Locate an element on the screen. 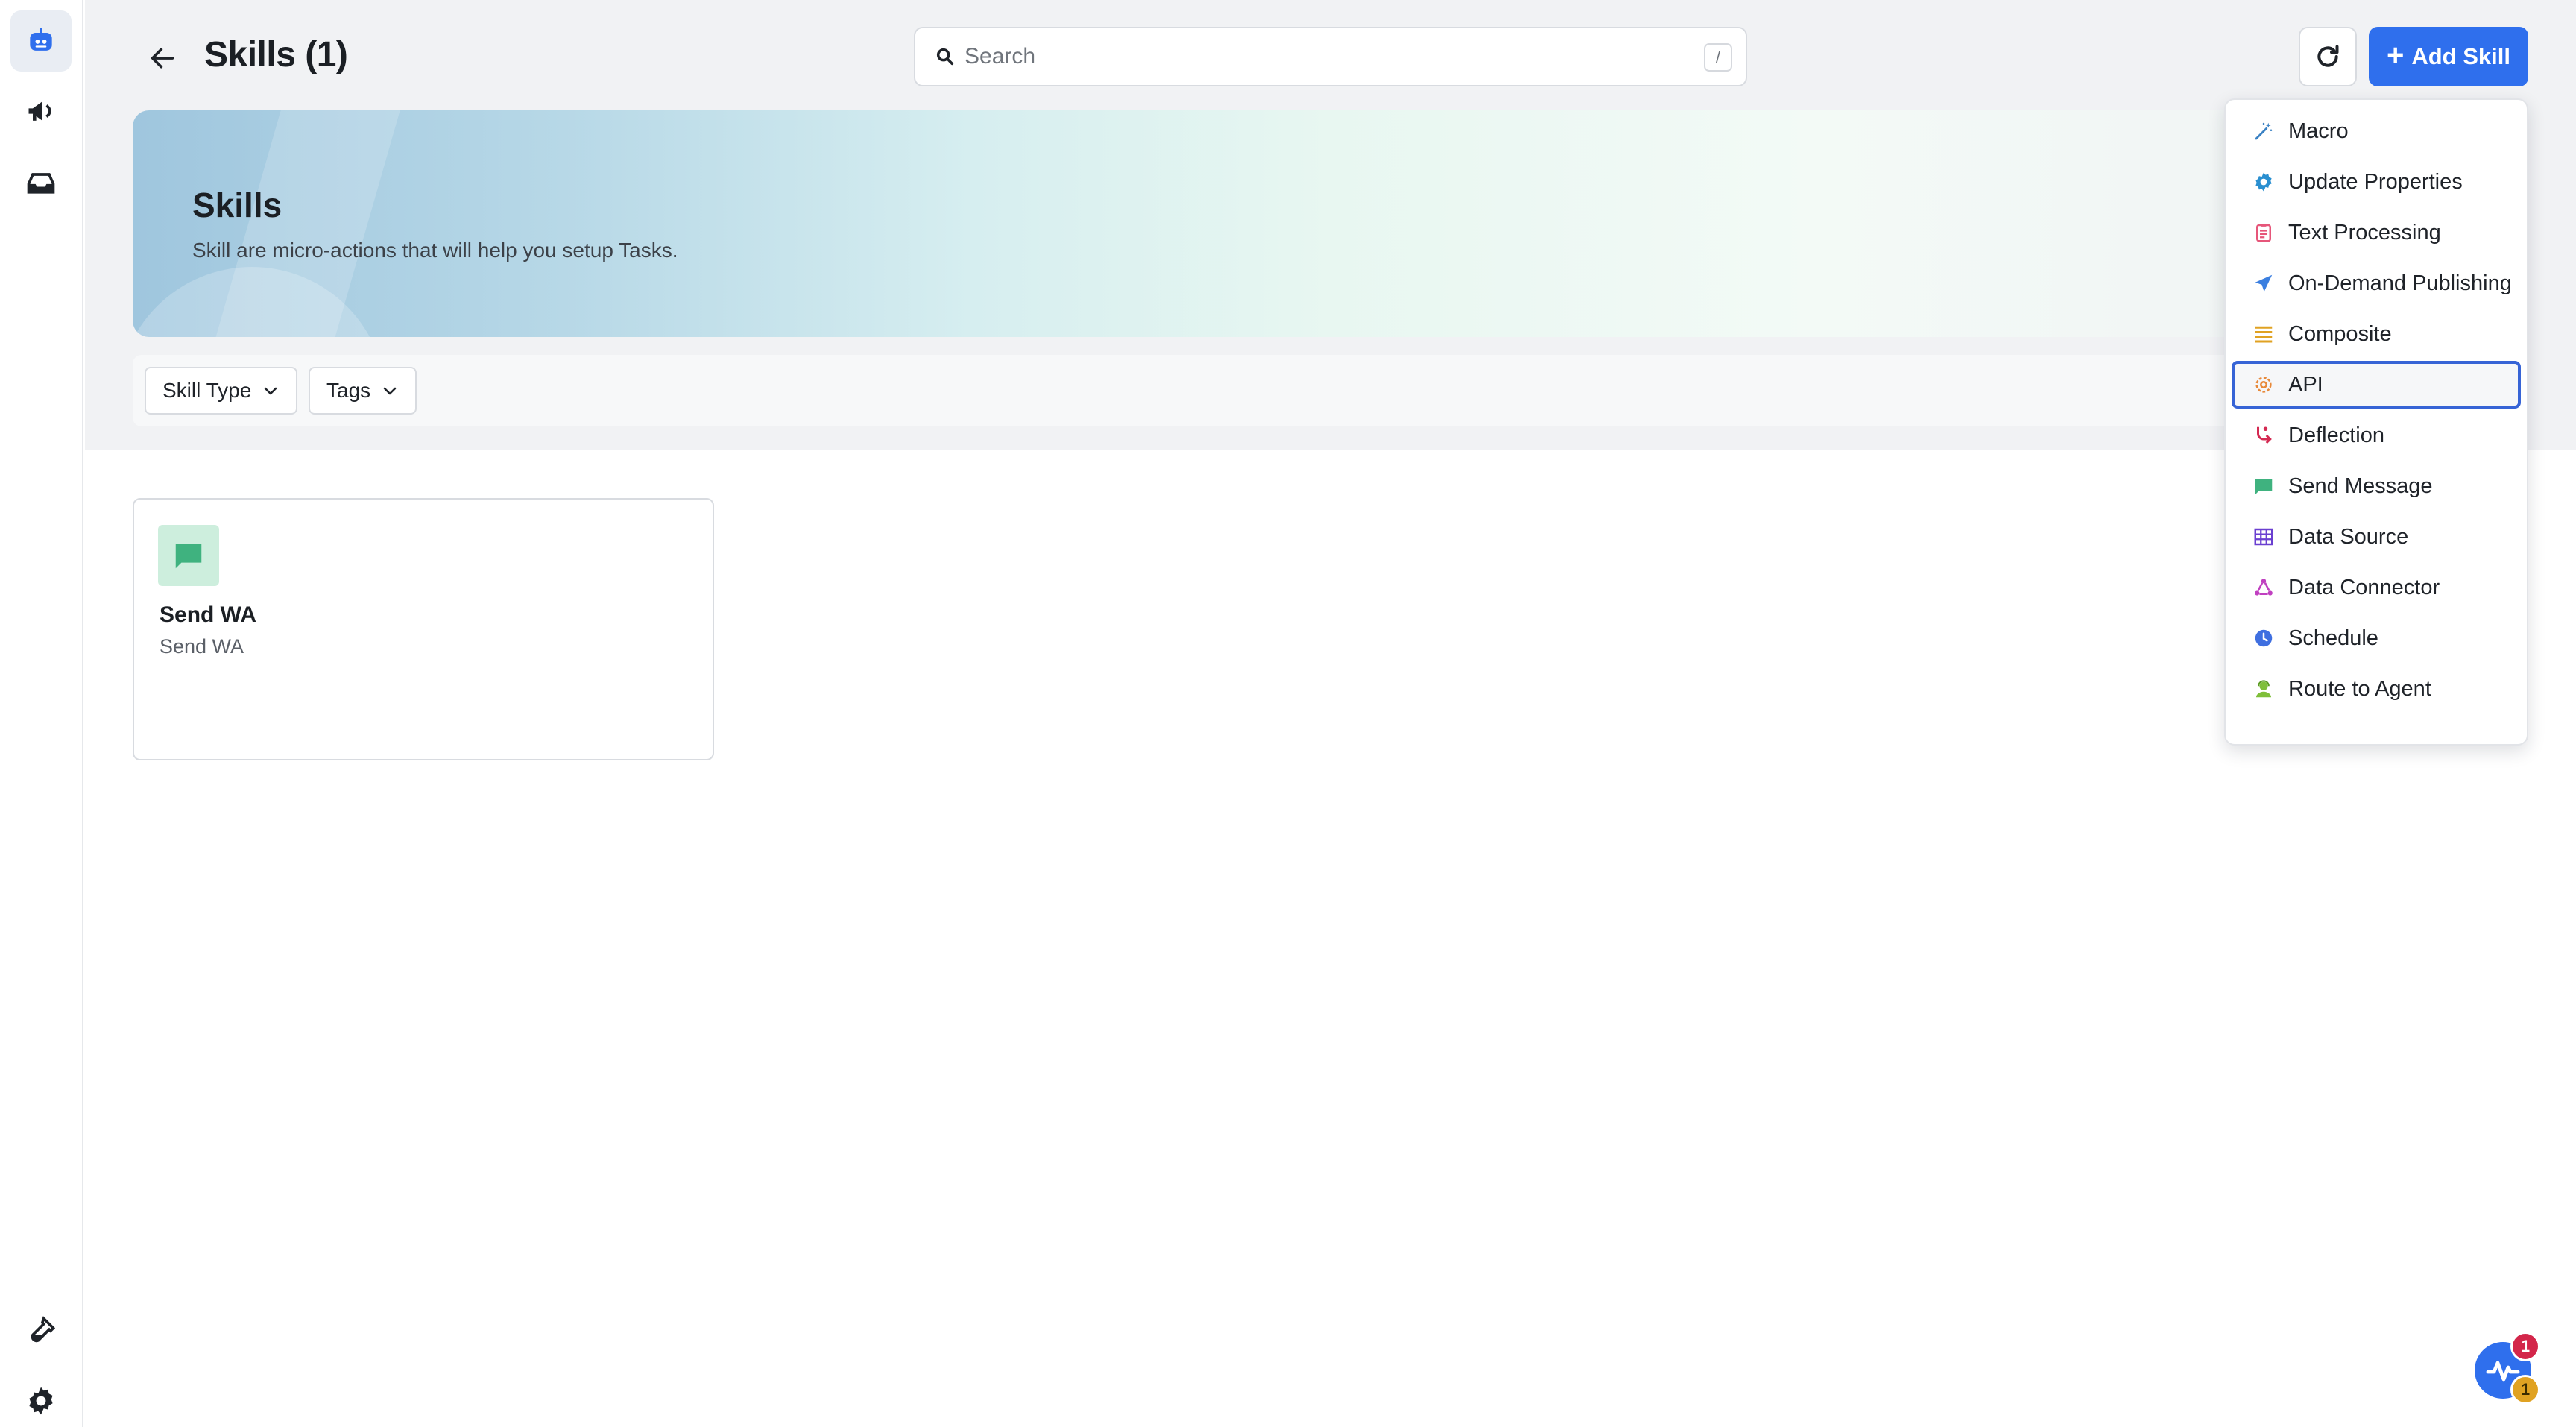 The width and height of the screenshot is (2576, 1427). search-input is located at coordinates (1300, 57).